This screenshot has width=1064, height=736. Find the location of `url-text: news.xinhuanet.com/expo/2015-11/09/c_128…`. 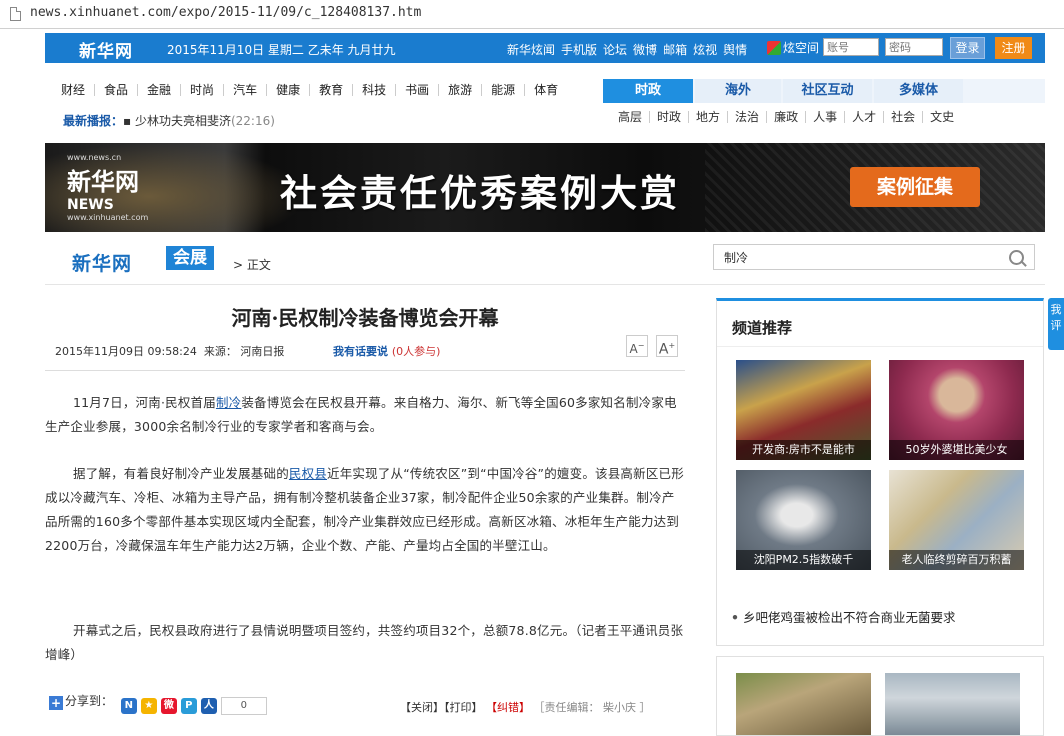

url-text: news.xinhuanet.com/expo/2015-11/09/c_128… is located at coordinates (225, 12).